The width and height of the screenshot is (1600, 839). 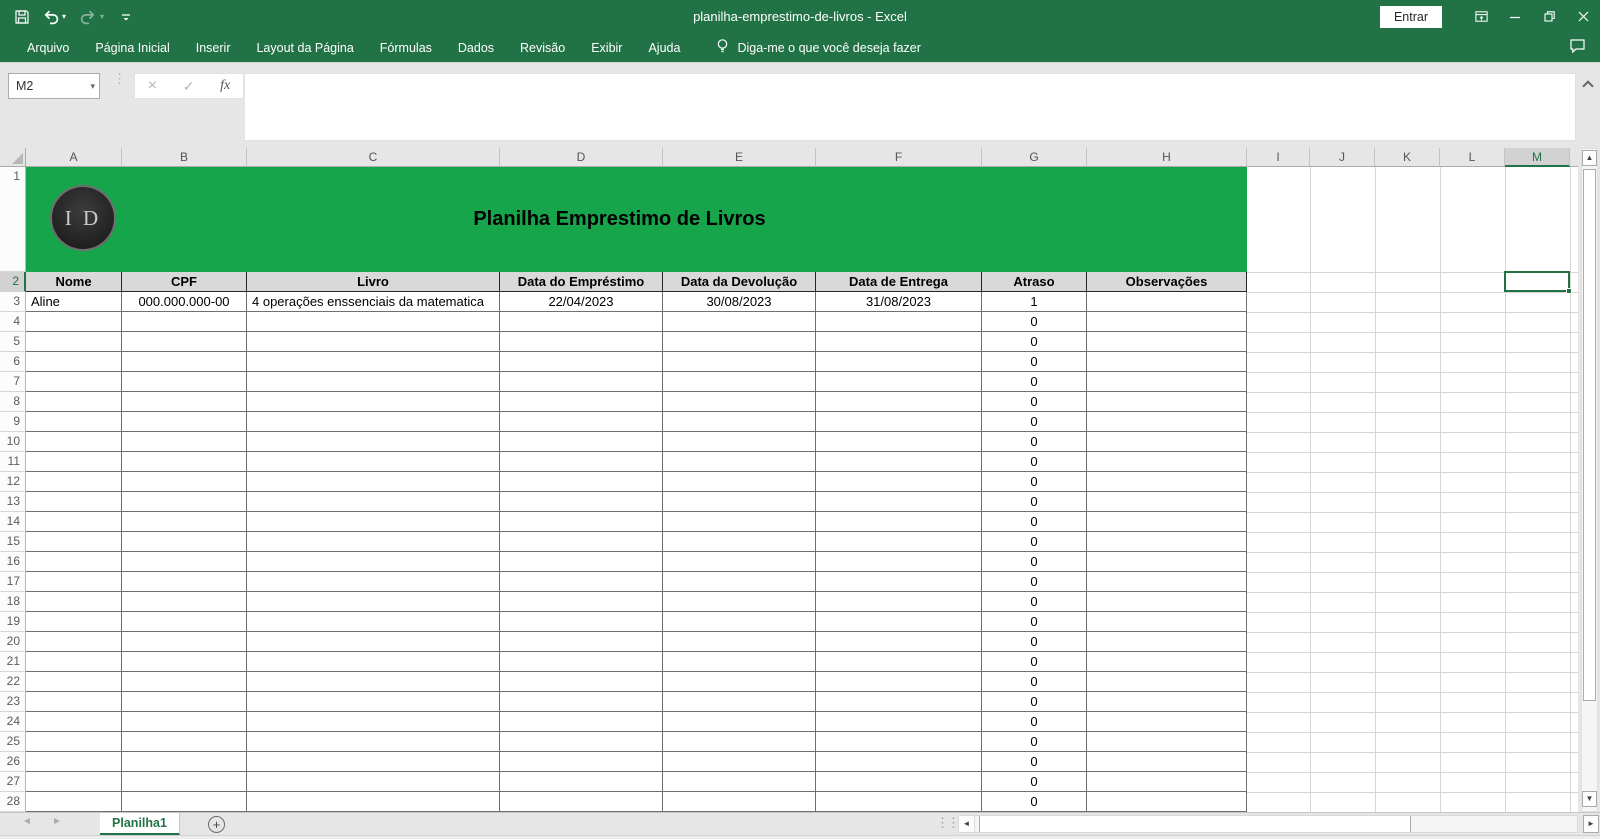 I want to click on cell-C5, so click(x=373, y=342).